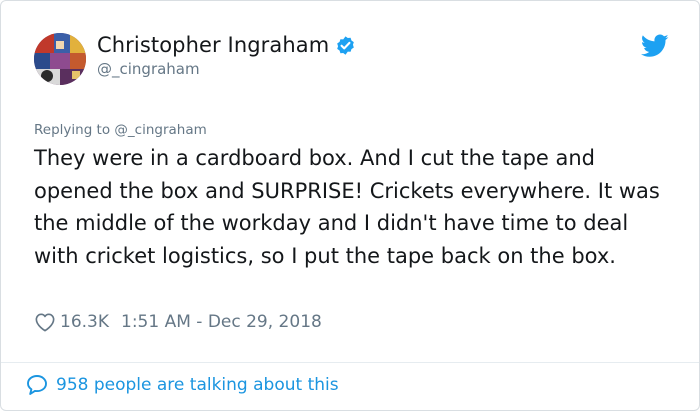 The image size is (700, 411). I want to click on conversation-count-label: 958 people are talking about this, so click(197, 385).